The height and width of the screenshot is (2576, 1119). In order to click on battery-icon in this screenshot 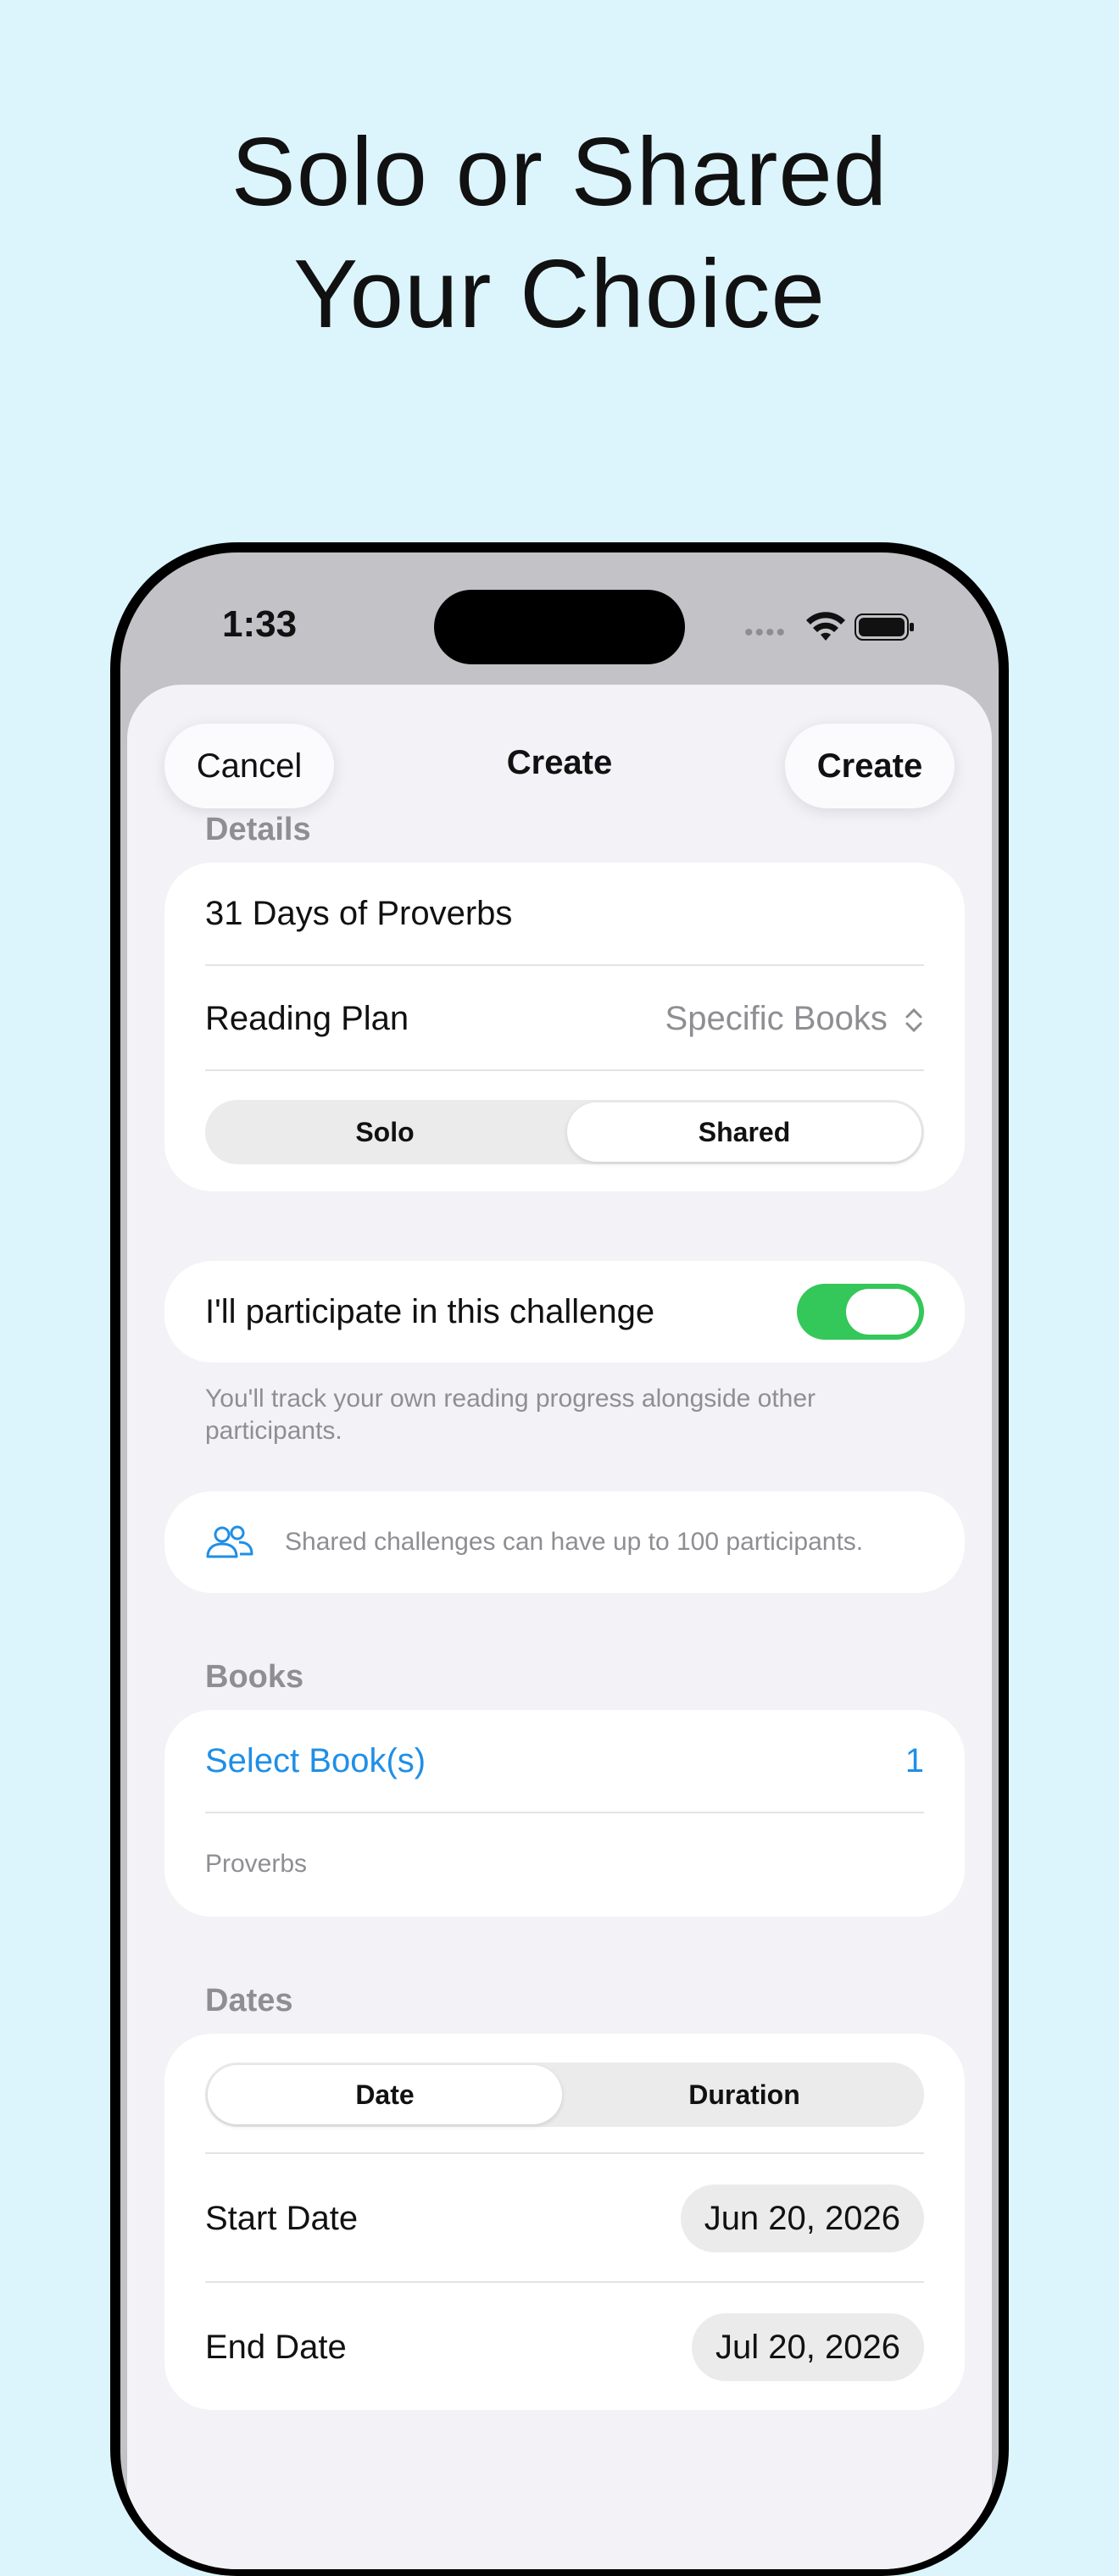, I will do `click(884, 627)`.